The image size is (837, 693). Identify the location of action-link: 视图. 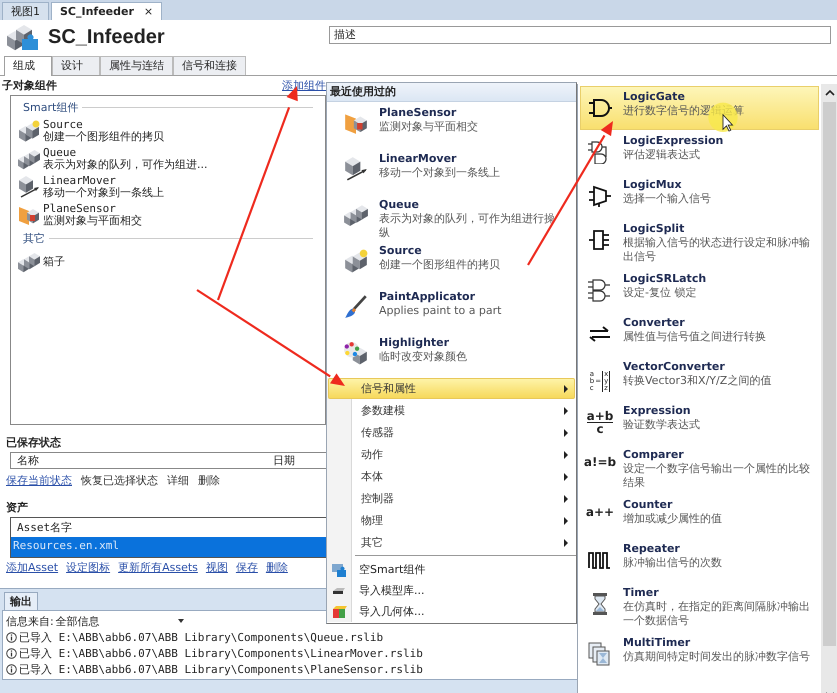
(217, 567).